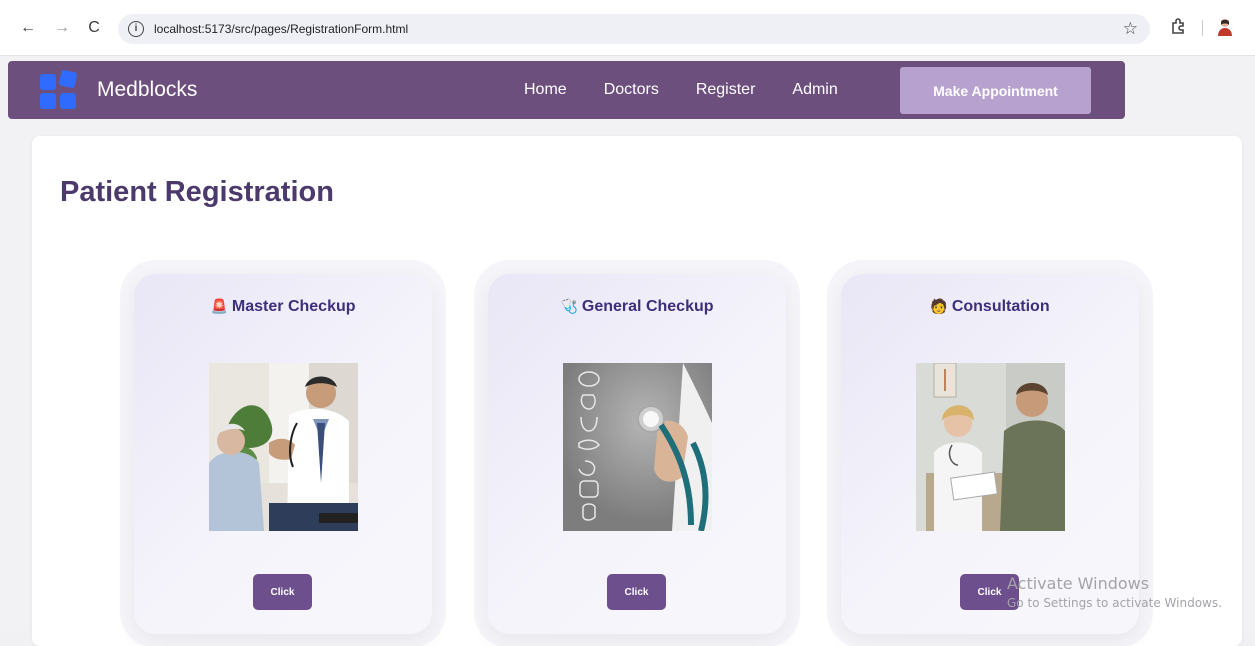 The image size is (1255, 646). Describe the element at coordinates (939, 306) in the screenshot. I see `person-icon: 🧑` at that location.